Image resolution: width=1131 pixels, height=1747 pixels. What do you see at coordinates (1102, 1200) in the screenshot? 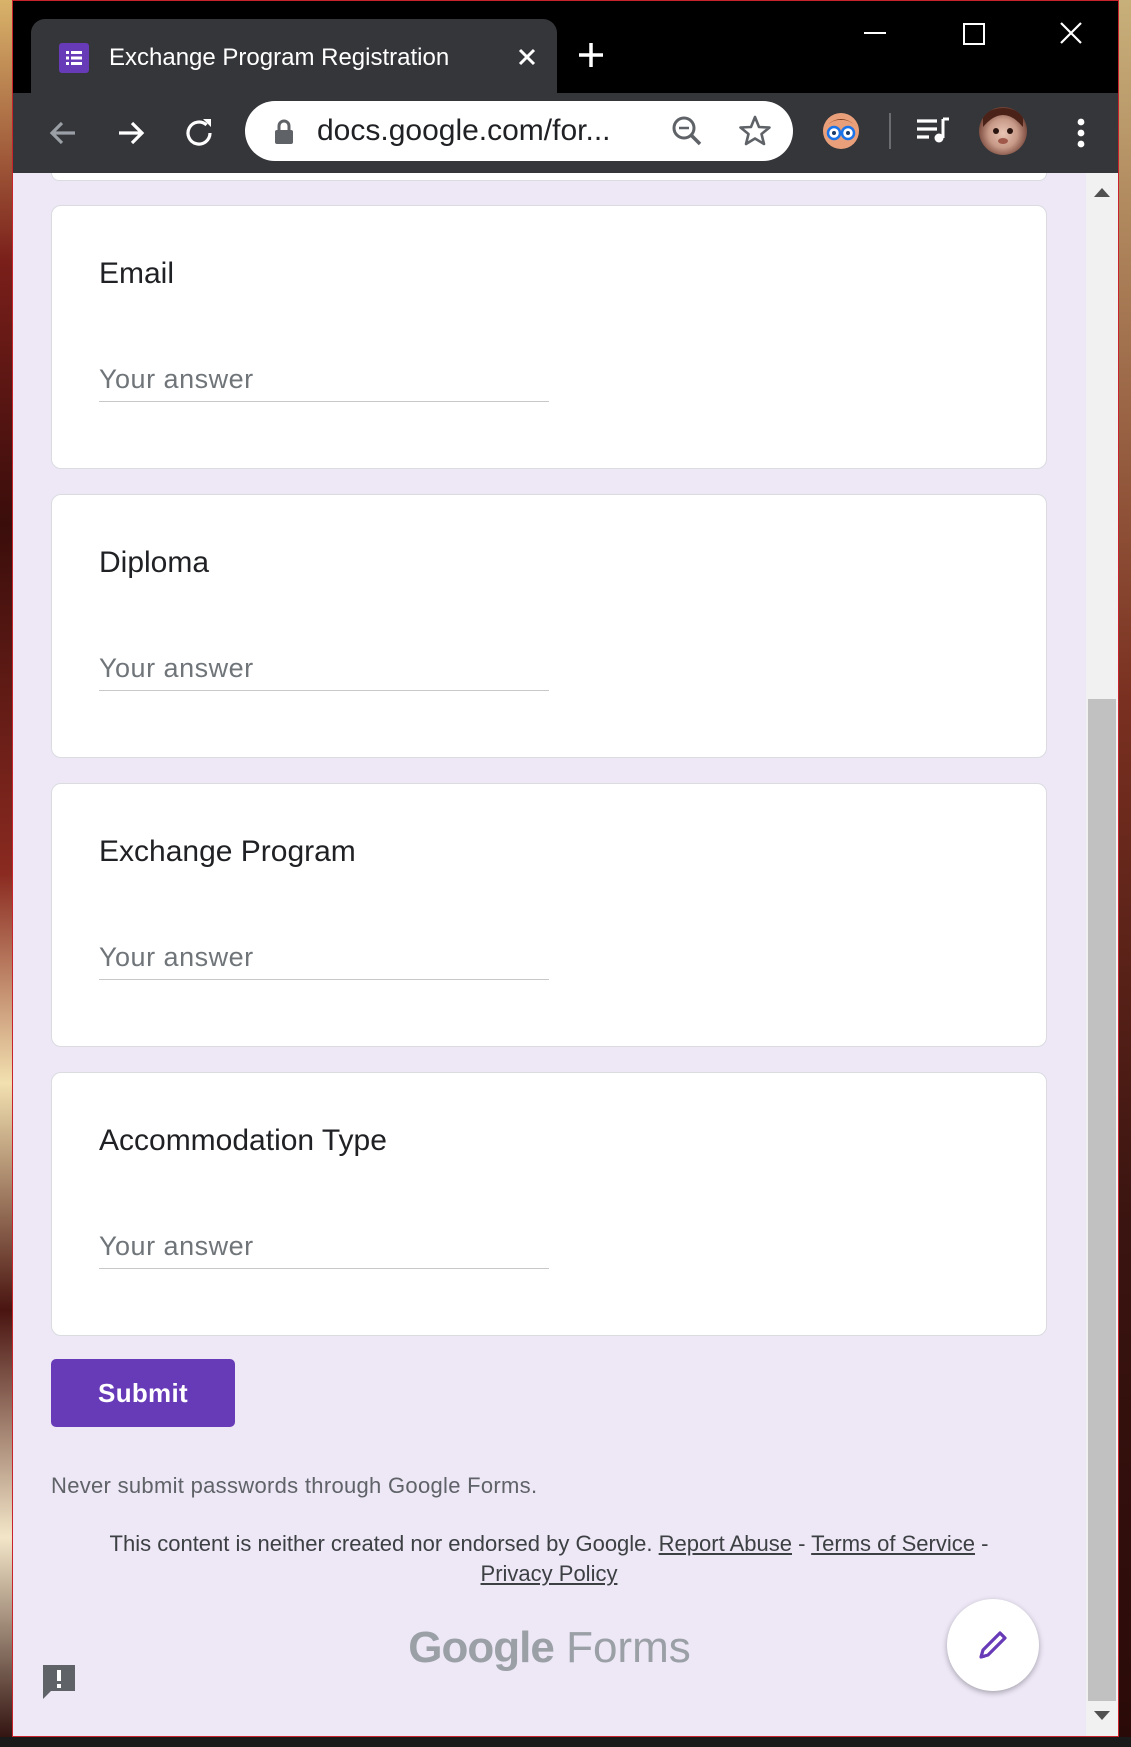
I see `scrollbar-thumb` at bounding box center [1102, 1200].